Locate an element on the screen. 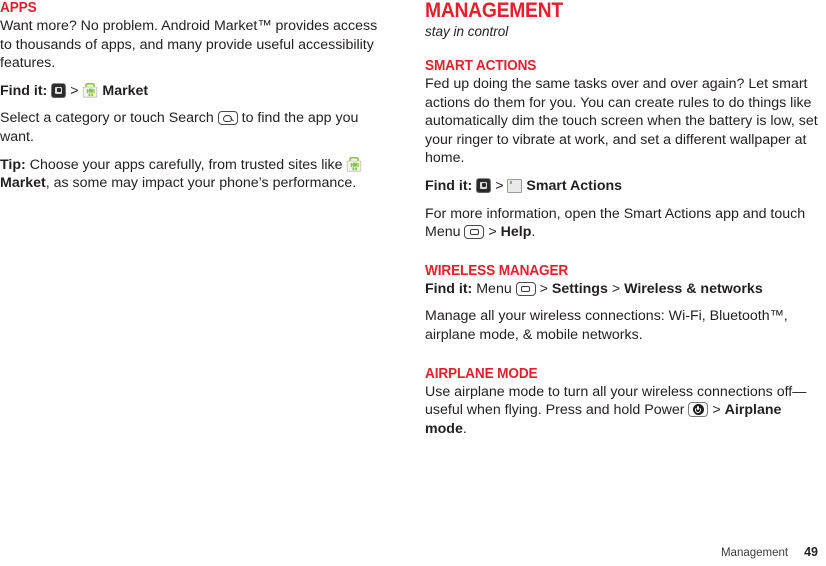 Image resolution: width=826 pixels, height=566 pixels. apps-find-it-line: Find it: > Market is located at coordinates (196, 91).